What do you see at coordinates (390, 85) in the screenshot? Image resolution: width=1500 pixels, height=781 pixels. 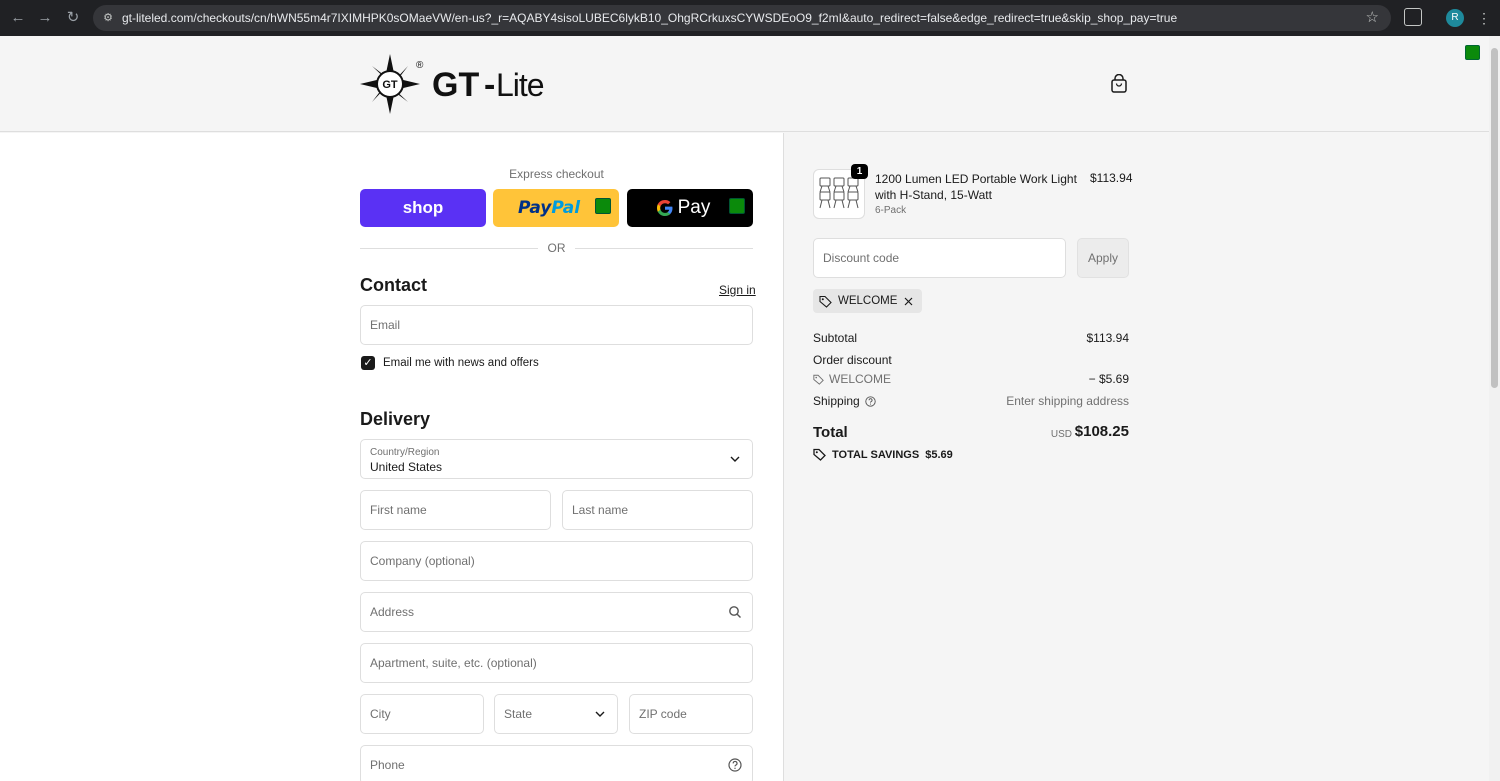 I see `logo-badge-text: GT` at bounding box center [390, 85].